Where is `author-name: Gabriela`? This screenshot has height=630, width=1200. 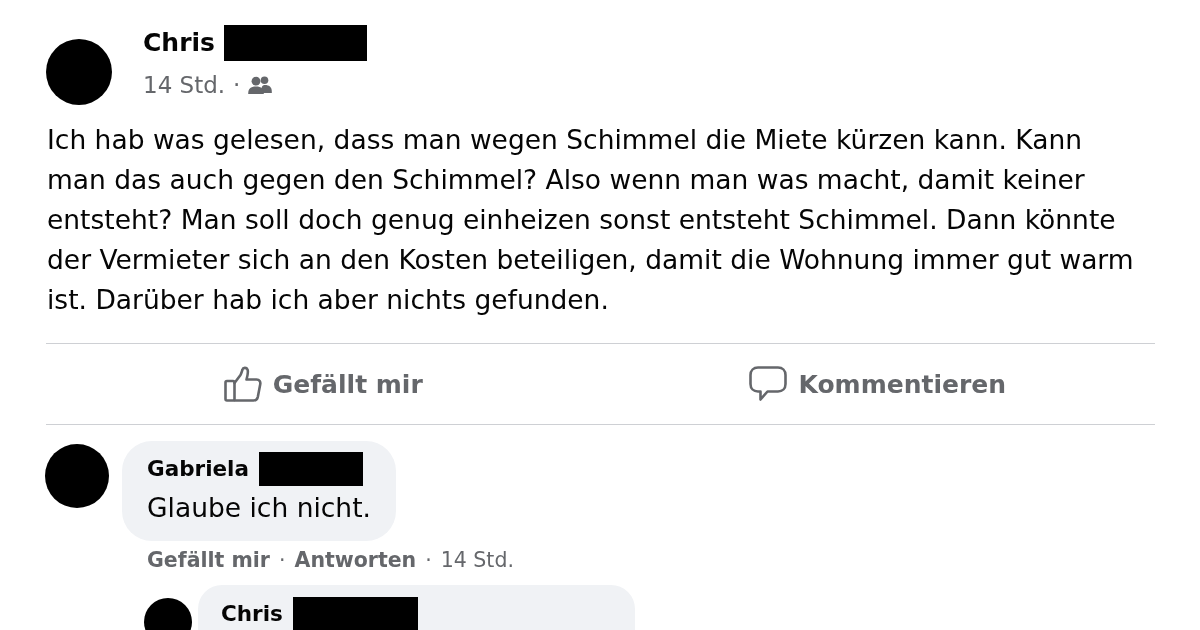 author-name: Gabriela is located at coordinates (198, 469).